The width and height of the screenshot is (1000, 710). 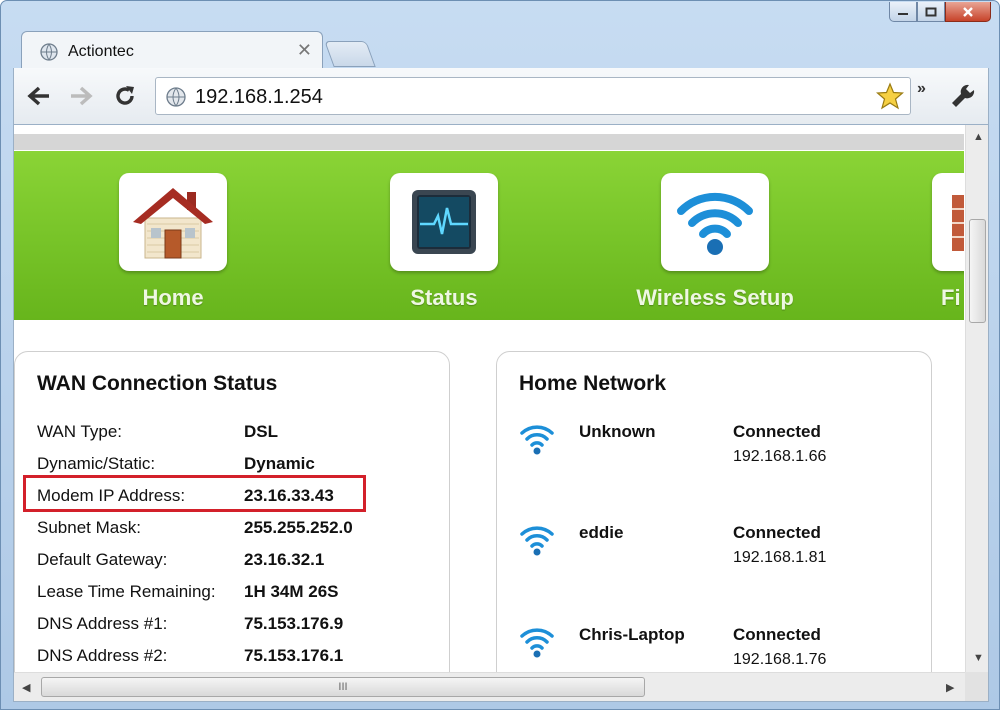 What do you see at coordinates (291, 591) in the screenshot?
I see `lease-time-value: 1H 34M 26S` at bounding box center [291, 591].